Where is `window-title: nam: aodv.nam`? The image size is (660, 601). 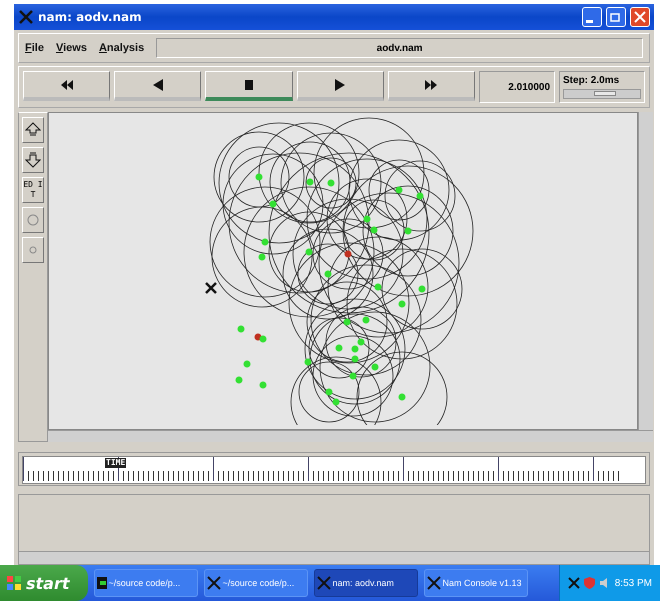 window-title: nam: aodv.nam is located at coordinates (90, 17).